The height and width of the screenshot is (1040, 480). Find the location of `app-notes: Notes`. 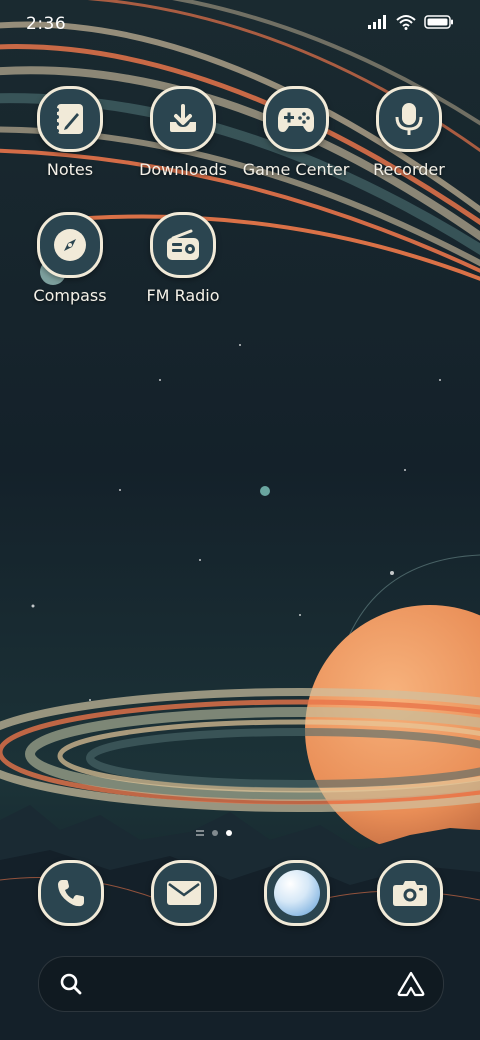

app-notes: Notes is located at coordinates (70, 132).